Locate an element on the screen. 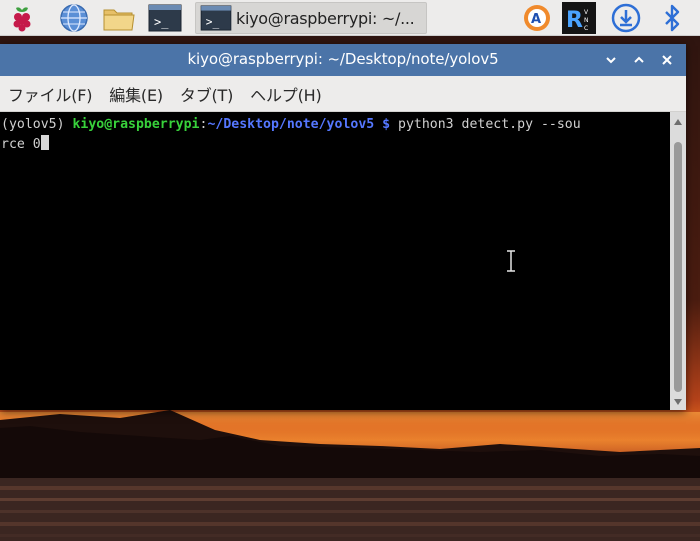  scroll-up-icon is located at coordinates (678, 122).